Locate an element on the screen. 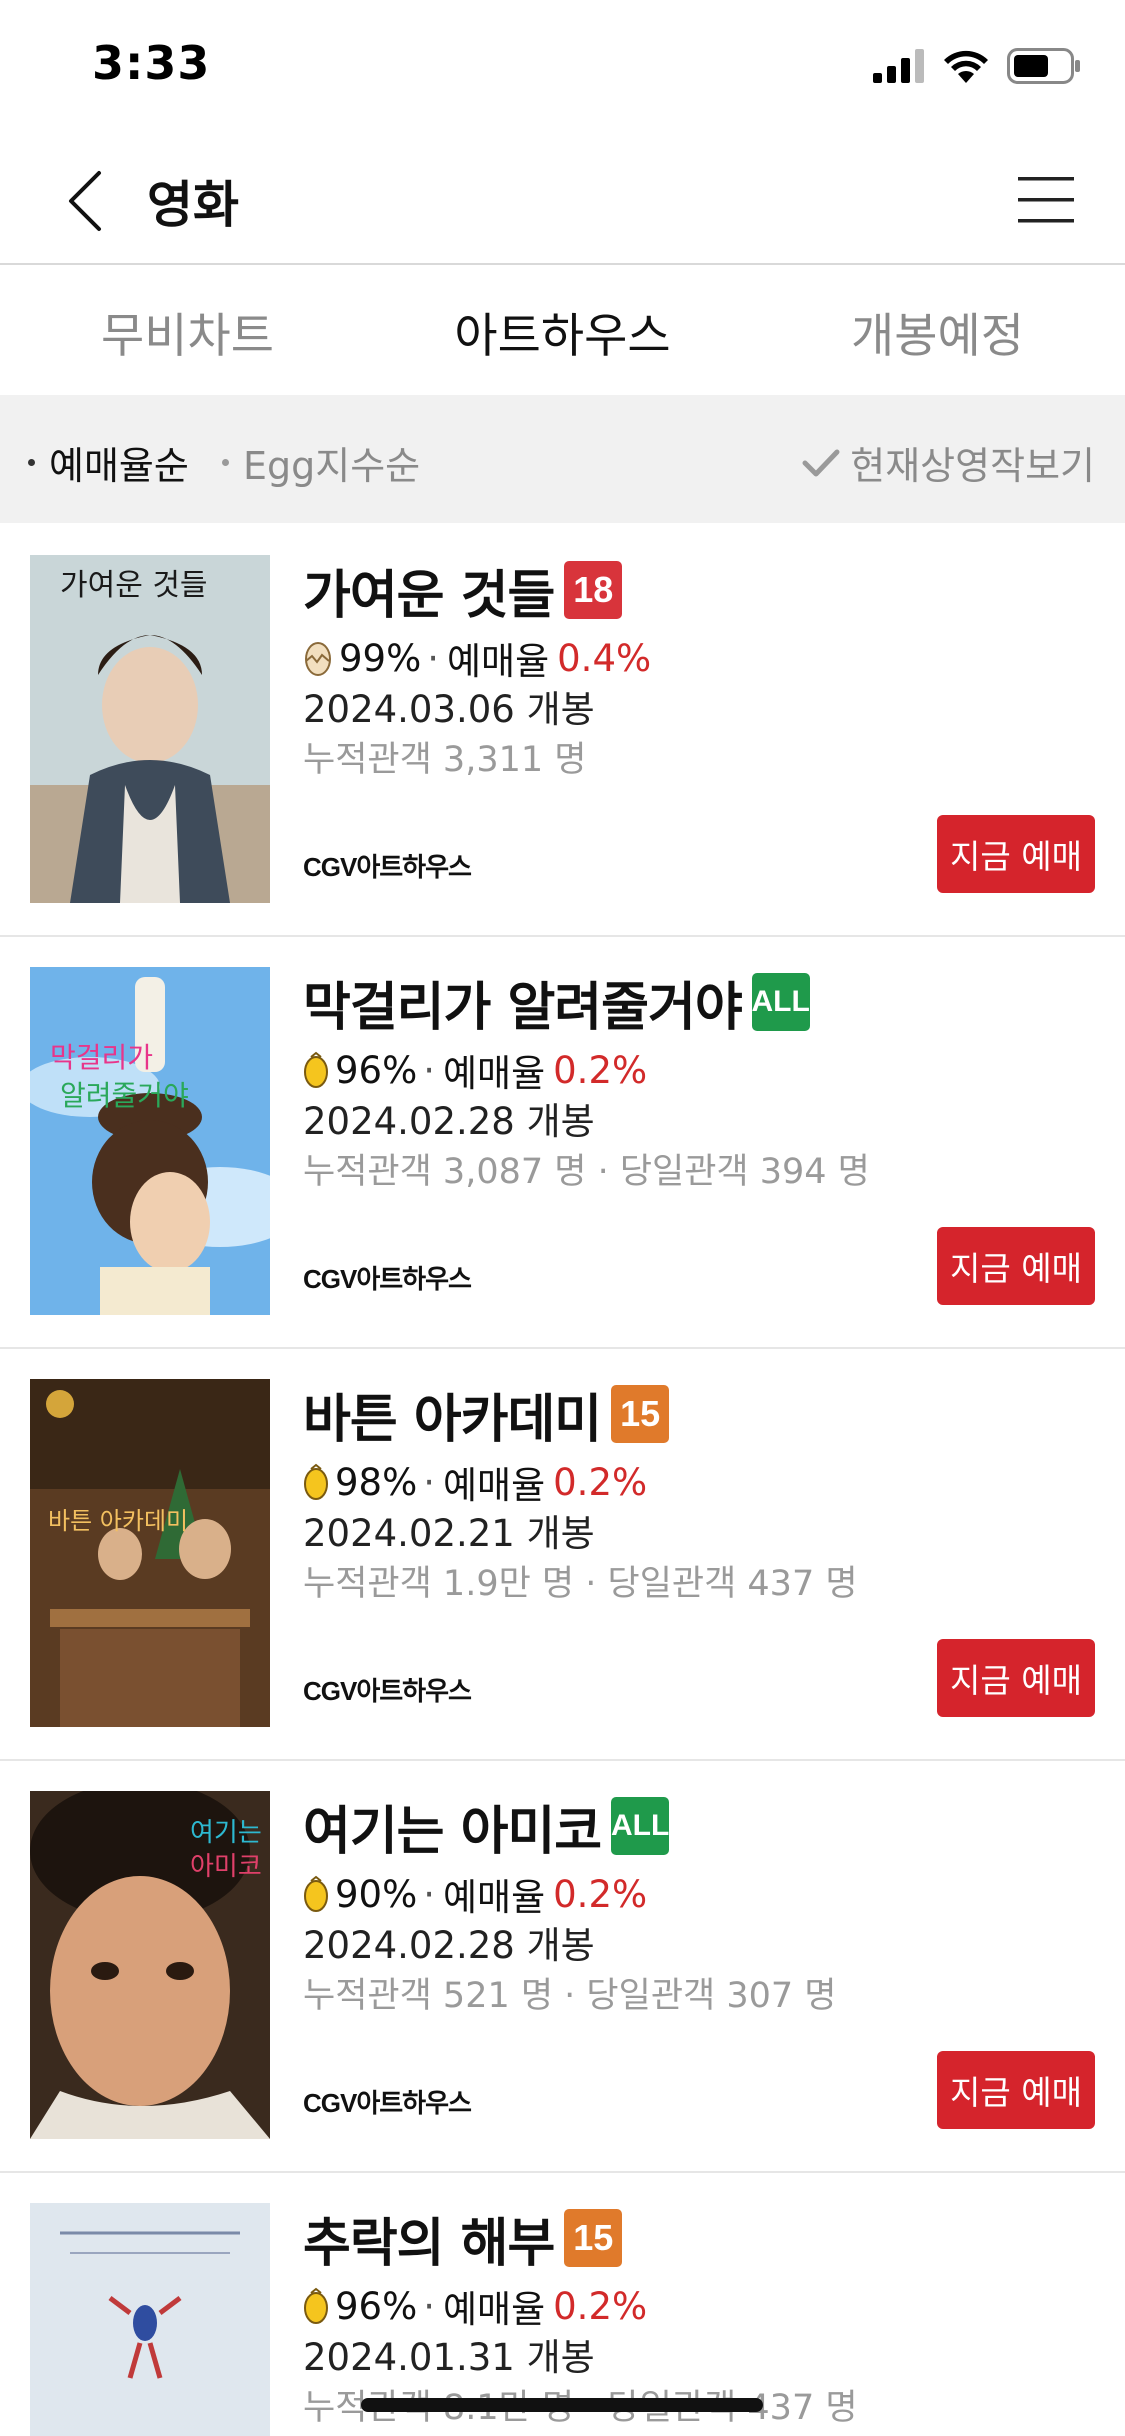 This screenshot has height=2436, width=1125. now-showing-label: 현재상영작보기 is located at coordinates (972, 466).